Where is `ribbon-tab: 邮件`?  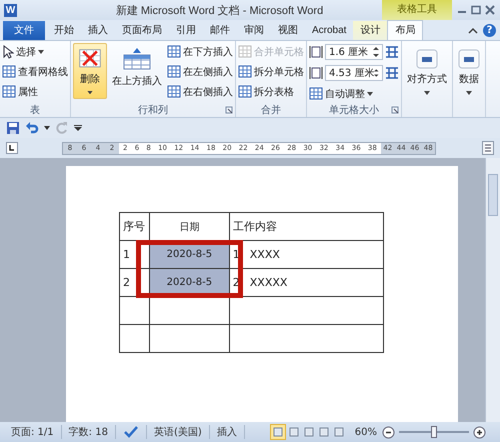 ribbon-tab: 邮件 is located at coordinates (220, 30).